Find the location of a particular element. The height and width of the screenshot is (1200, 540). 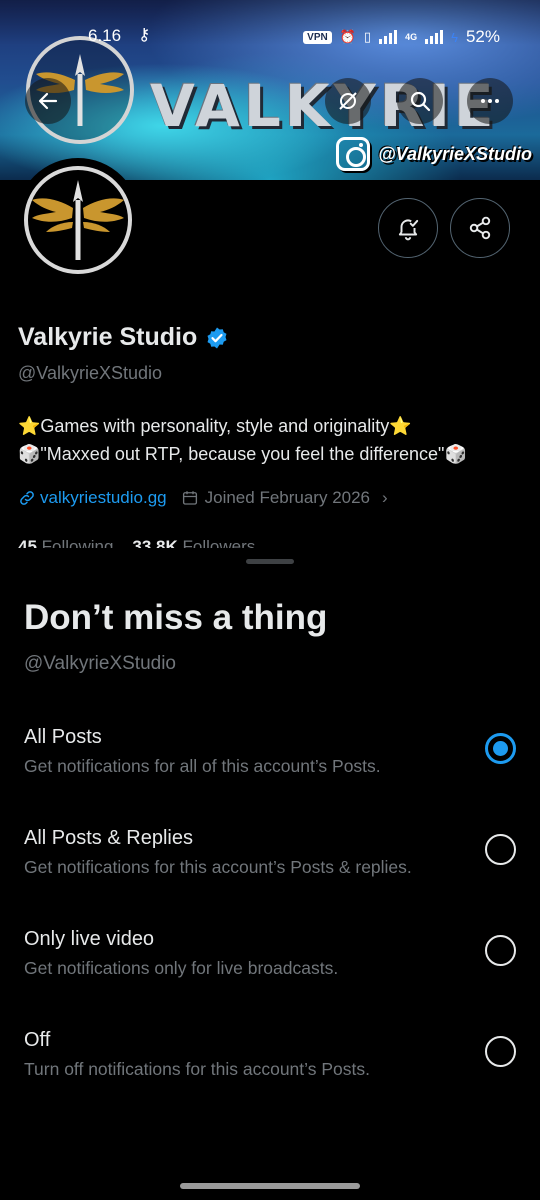

sheet-subtitle: @ValkyrieXStudio is located at coordinates (100, 663).